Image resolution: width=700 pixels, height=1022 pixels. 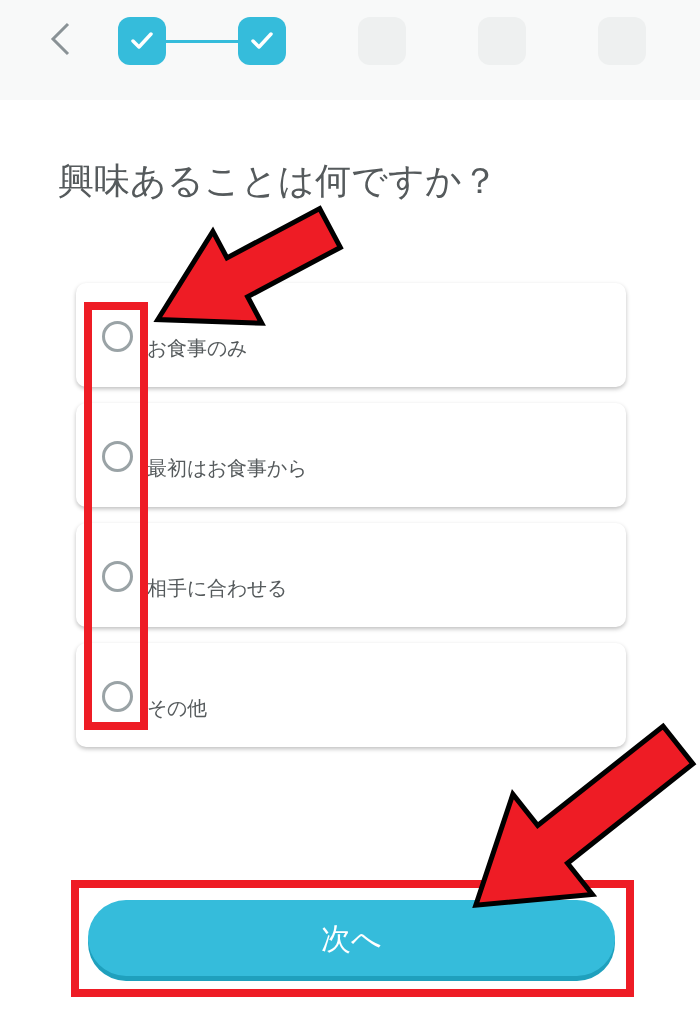 What do you see at coordinates (177, 708) in the screenshot?
I see `option-label: その他` at bounding box center [177, 708].